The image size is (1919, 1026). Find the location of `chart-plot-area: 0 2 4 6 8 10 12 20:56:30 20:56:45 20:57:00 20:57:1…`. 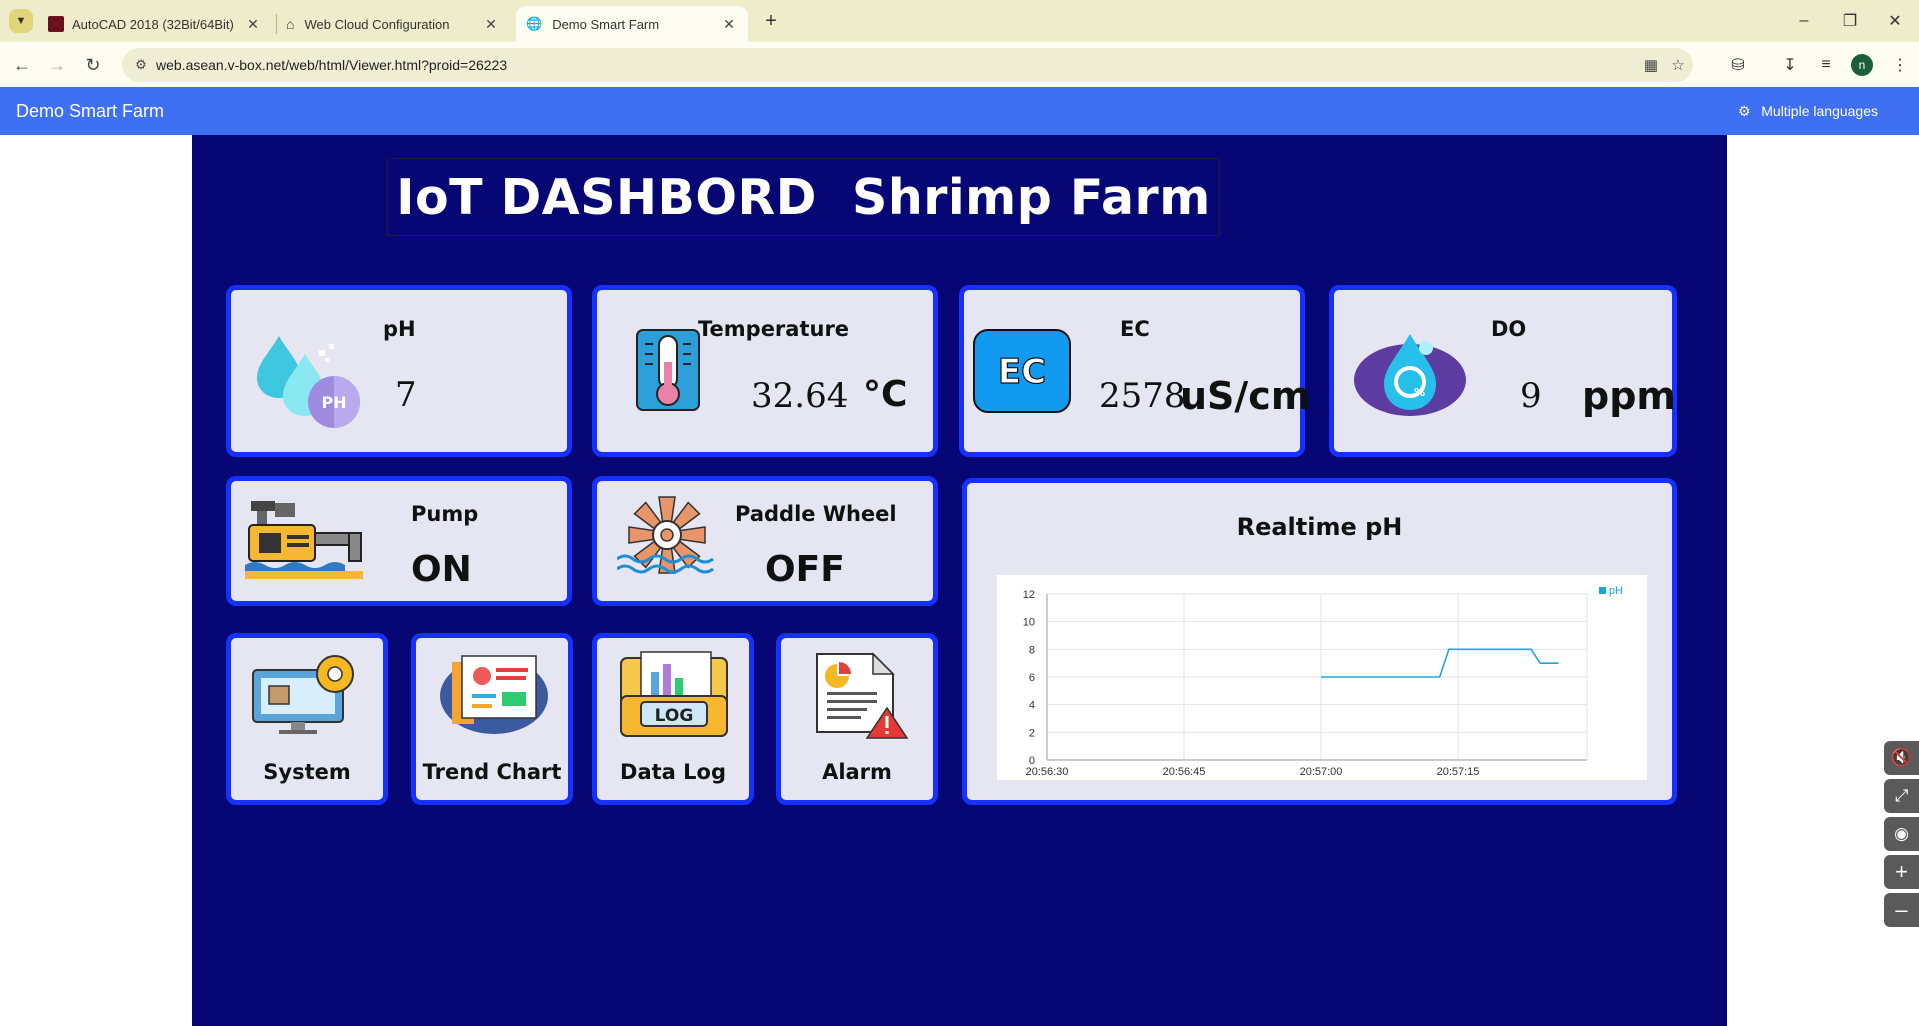

chart-plot-area: 0 2 4 6 8 10 12 20:56:30 20:56:45 20:57:00 20:57:1… is located at coordinates (1322, 677).